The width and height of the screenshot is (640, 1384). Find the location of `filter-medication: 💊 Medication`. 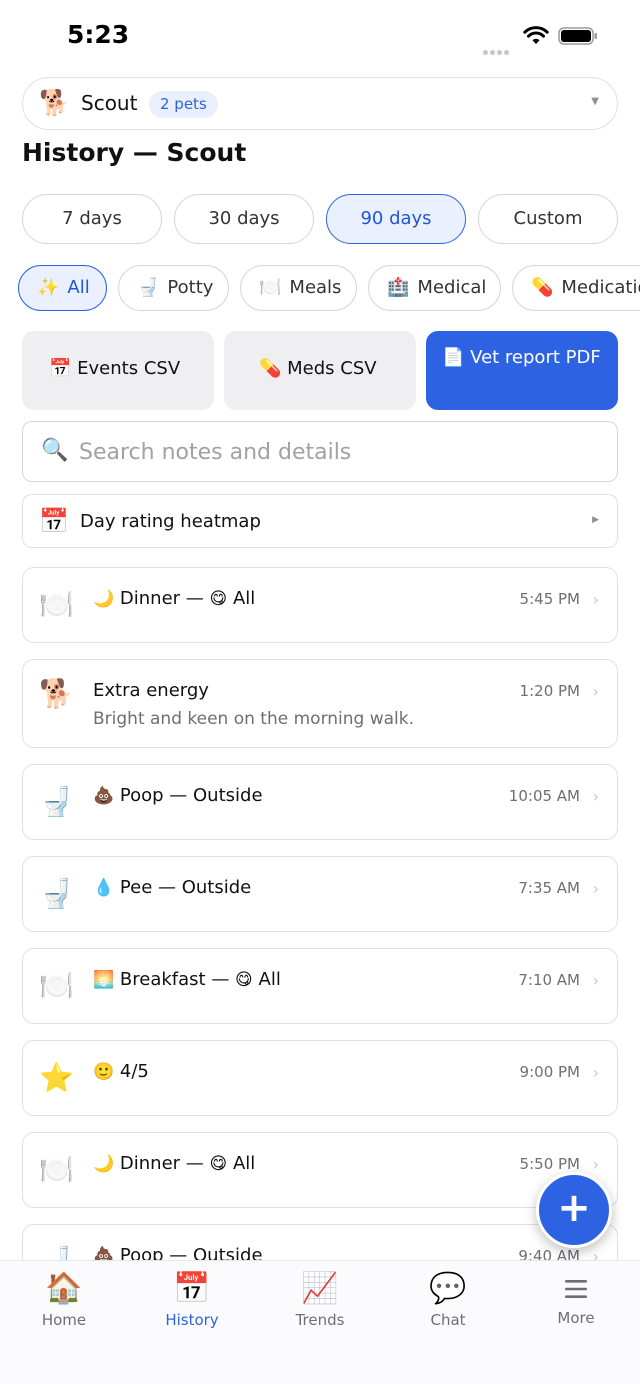

filter-medication: 💊 Medication is located at coordinates (576, 288).